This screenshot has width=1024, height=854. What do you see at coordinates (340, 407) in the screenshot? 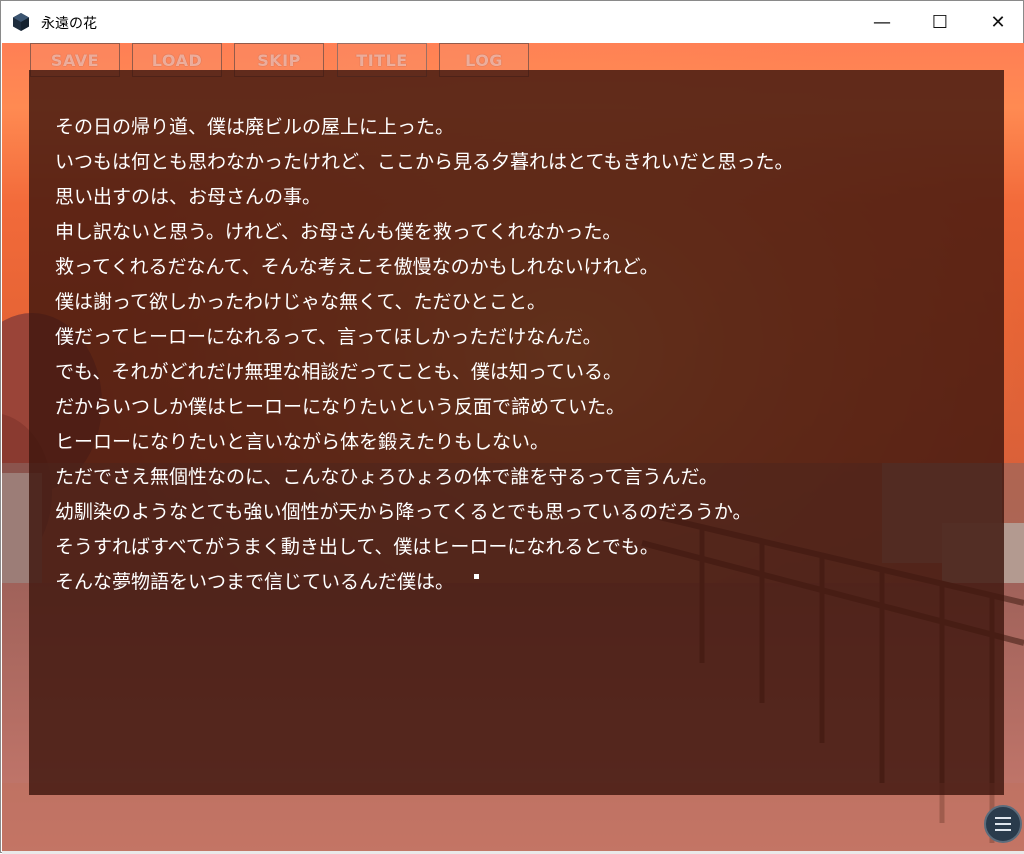
I see `dialogue-line: だからいつしか僕はヒーローになりたいという反面で諦めていた。` at bounding box center [340, 407].